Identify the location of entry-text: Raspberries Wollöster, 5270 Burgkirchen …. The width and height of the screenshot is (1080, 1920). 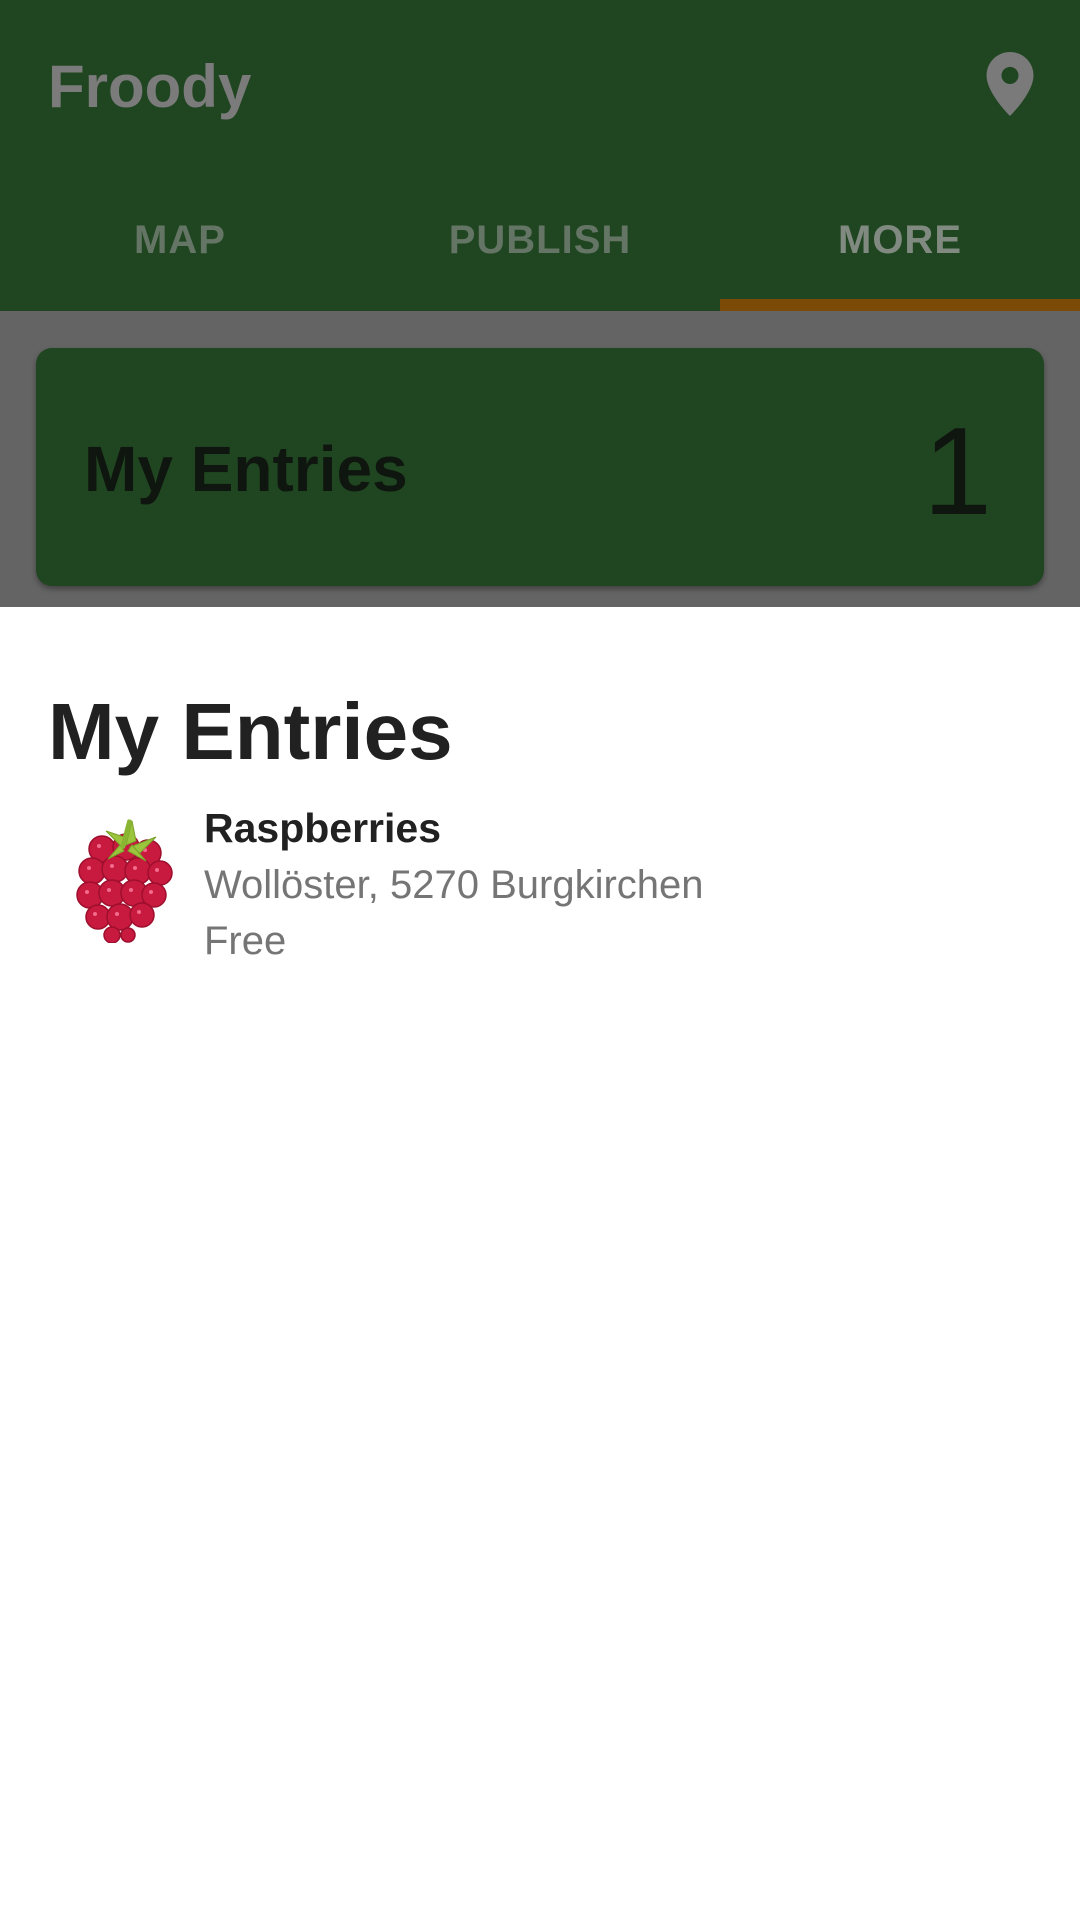
(454, 884).